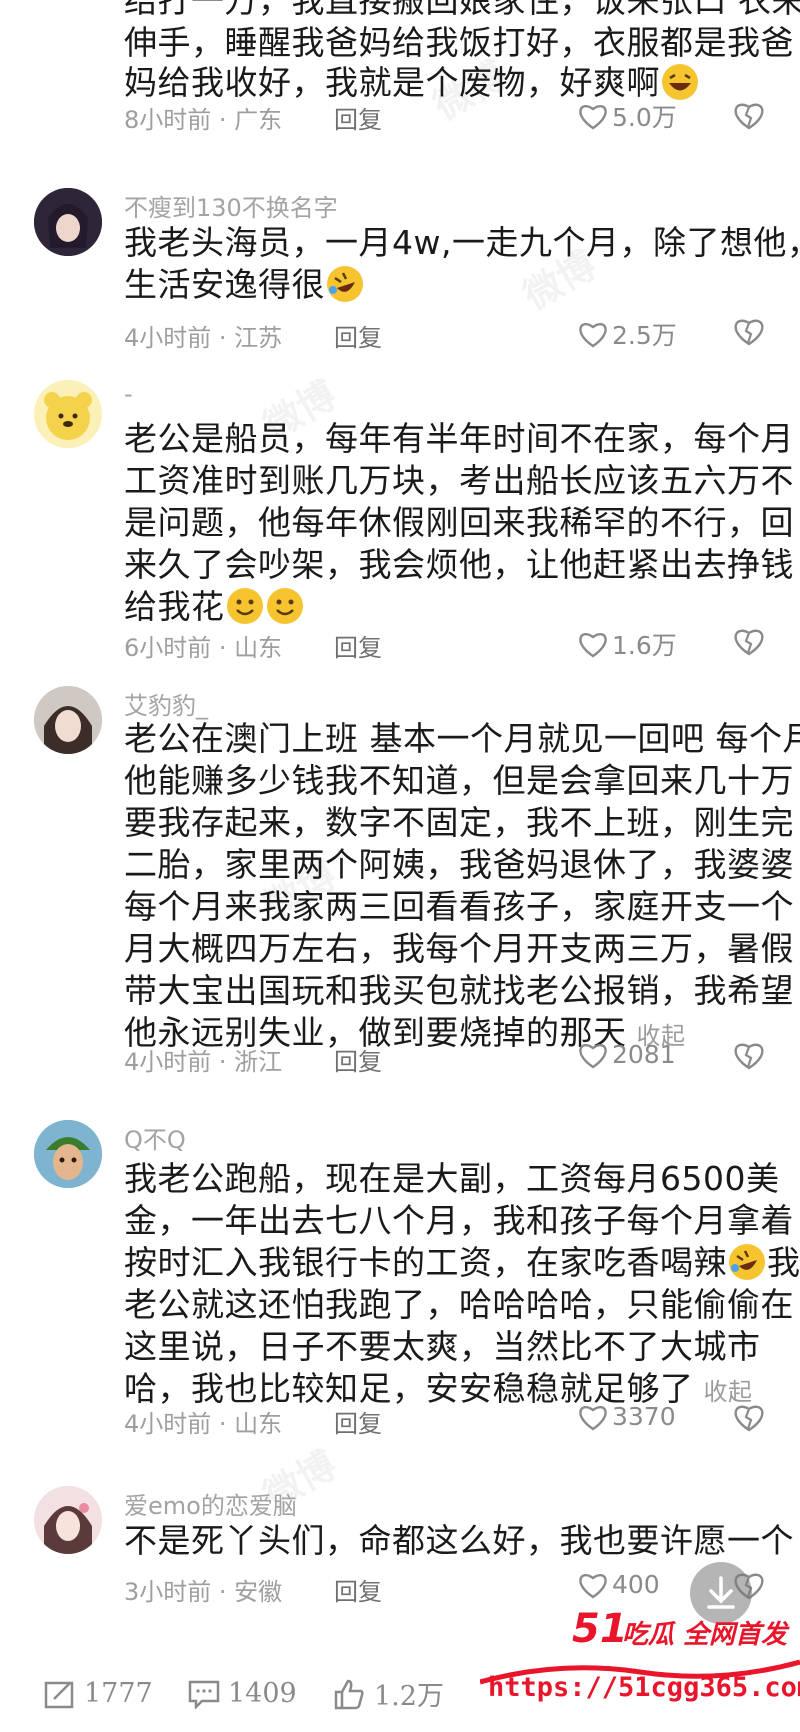 The height and width of the screenshot is (1732, 800). What do you see at coordinates (459, 480) in the screenshot?
I see `comment-text-line: 工资准时到账几万块，考出船长应该五六万不` at bounding box center [459, 480].